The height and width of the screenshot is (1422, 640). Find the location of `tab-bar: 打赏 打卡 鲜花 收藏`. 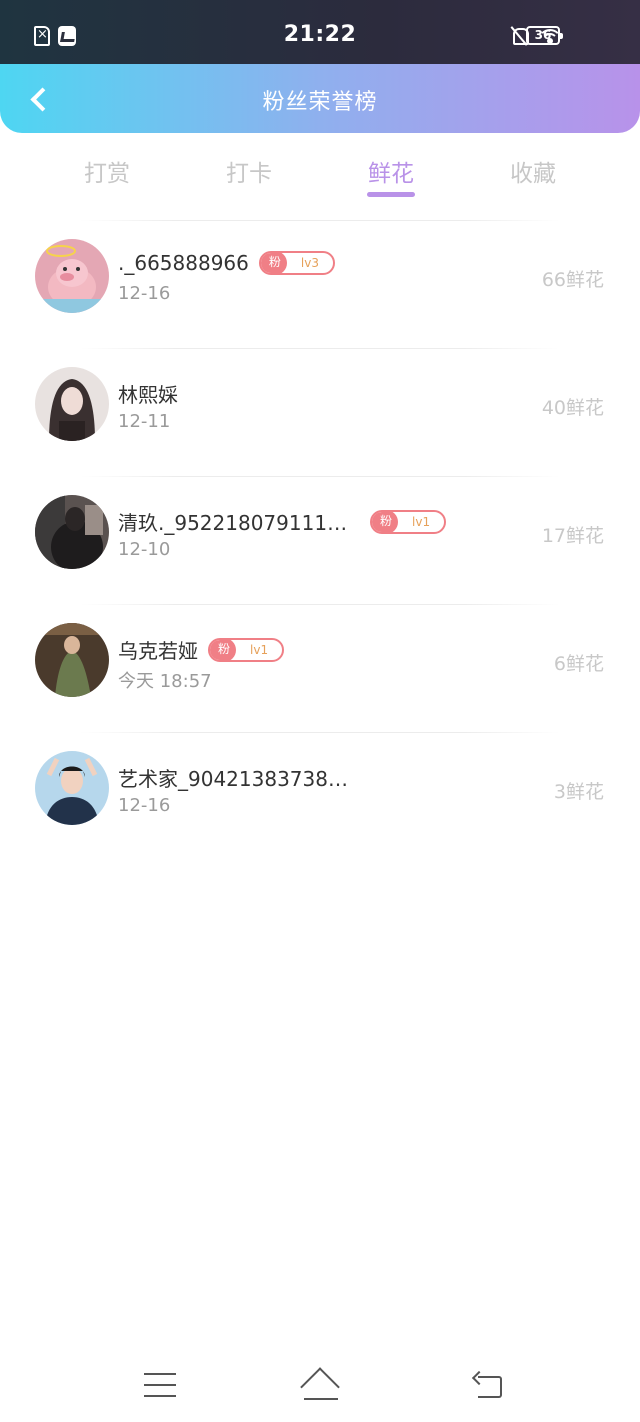

tab-bar: 打赏 打卡 鲜花 收藏 is located at coordinates (320, 180).